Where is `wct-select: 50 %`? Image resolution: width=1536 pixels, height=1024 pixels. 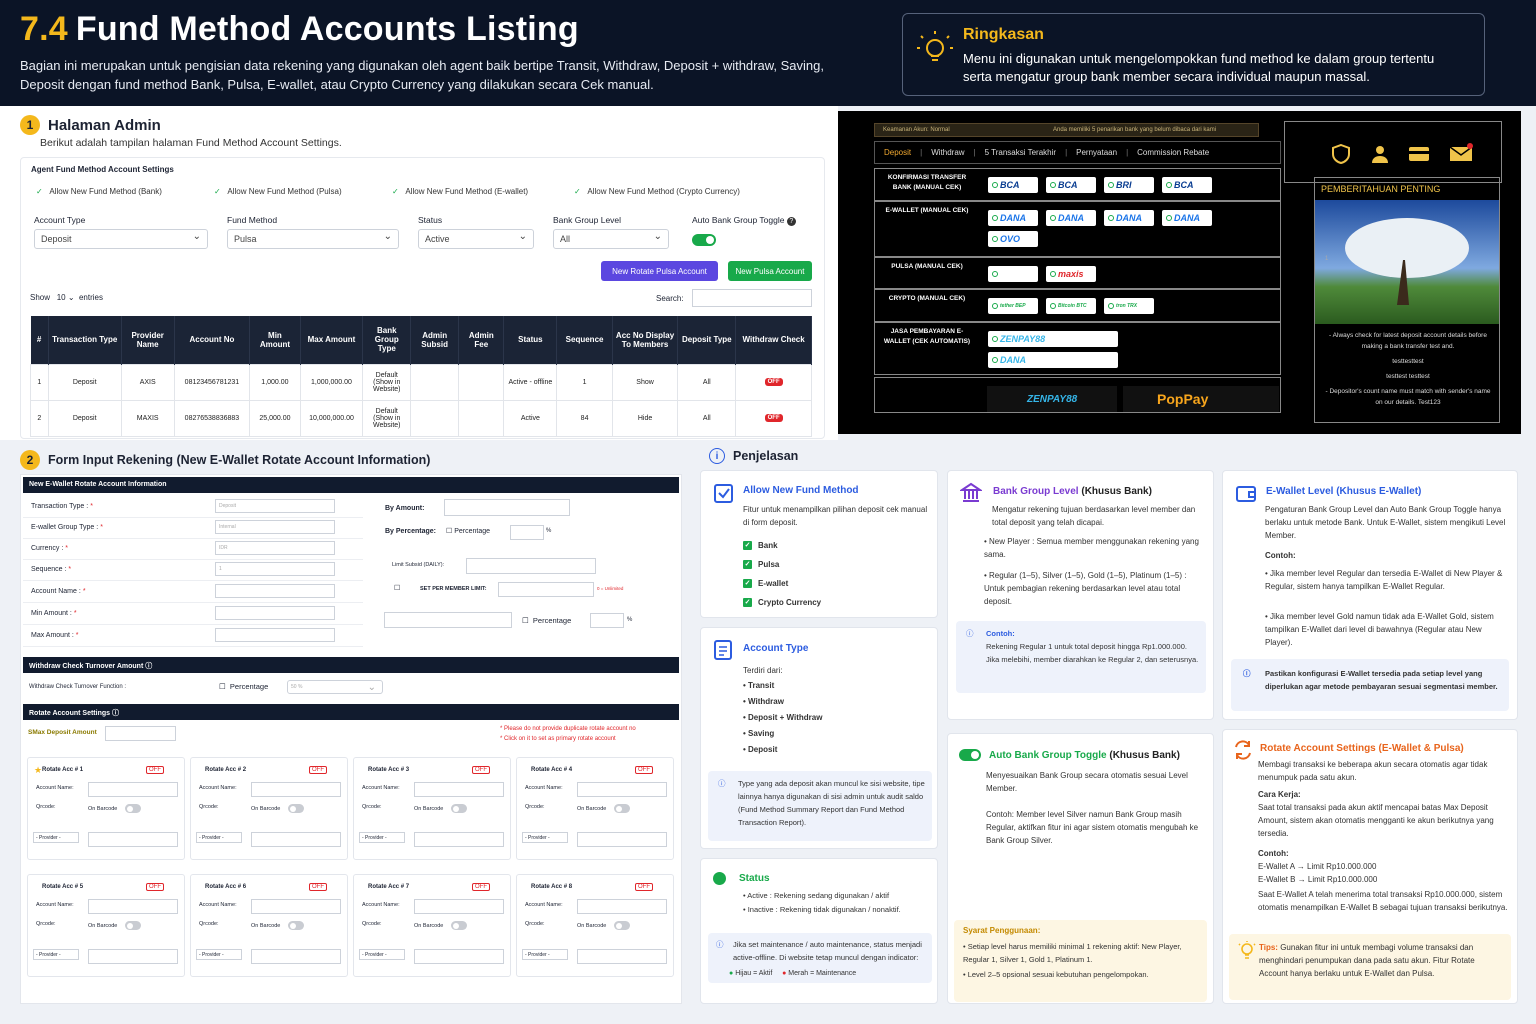
wct-select: 50 % is located at coordinates (335, 687).